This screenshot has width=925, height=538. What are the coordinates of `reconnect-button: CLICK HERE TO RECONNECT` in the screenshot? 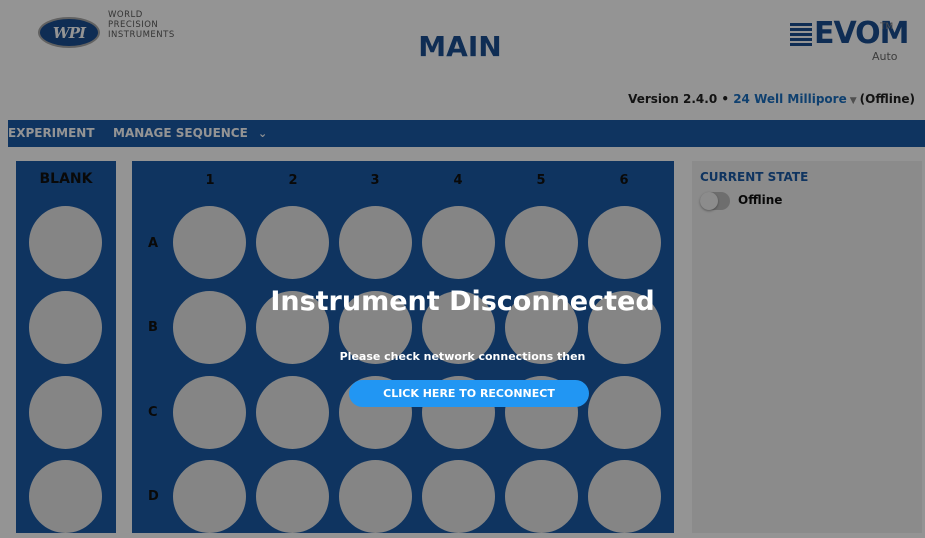 It's located at (469, 393).